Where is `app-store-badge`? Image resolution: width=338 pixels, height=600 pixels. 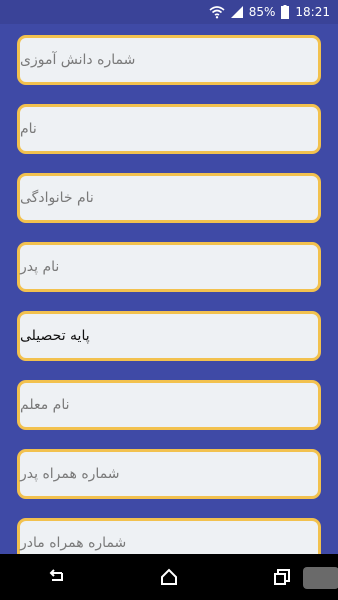 app-store-badge is located at coordinates (320, 578).